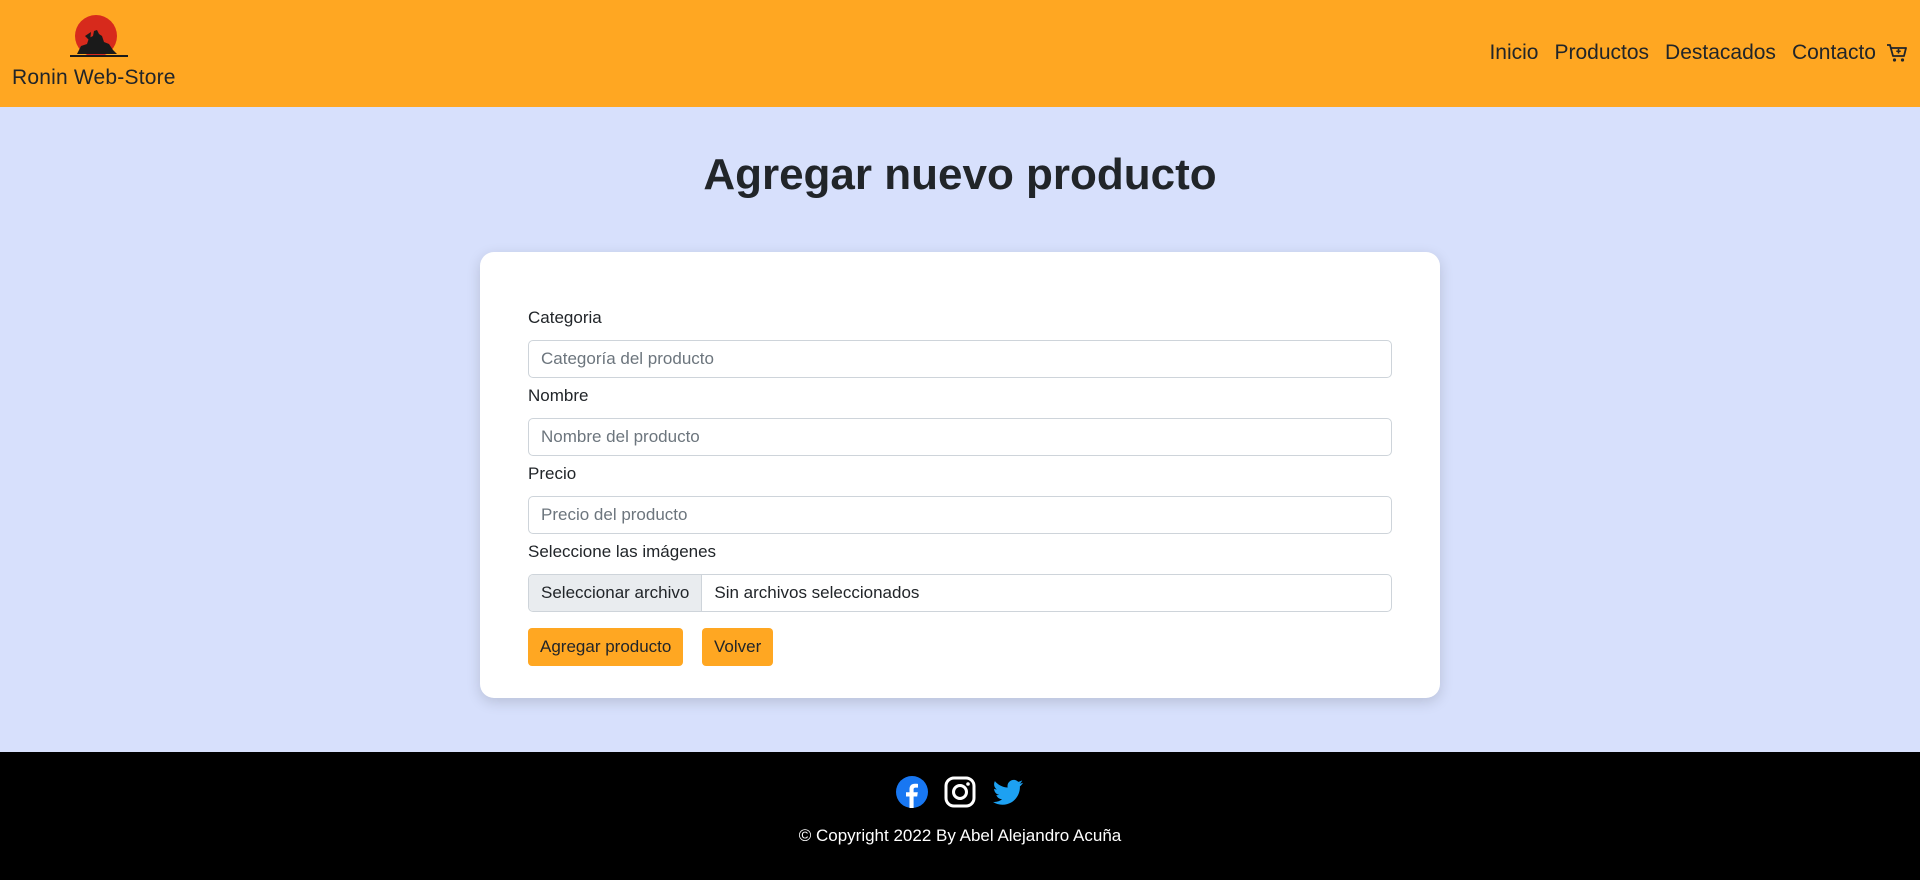  What do you see at coordinates (616, 593) in the screenshot?
I see `choose-file-button: Seleccionar archivo` at bounding box center [616, 593].